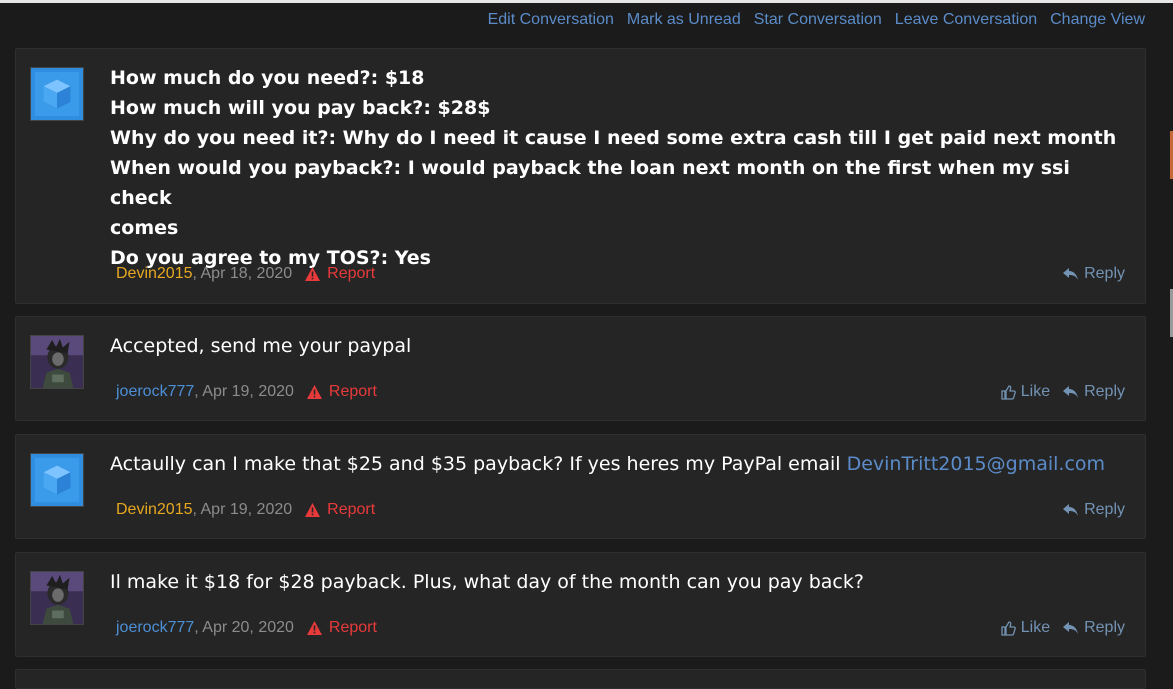  Describe the element at coordinates (300, 108) in the screenshot. I see `message-line: How much will you pay back?: $28$` at that location.